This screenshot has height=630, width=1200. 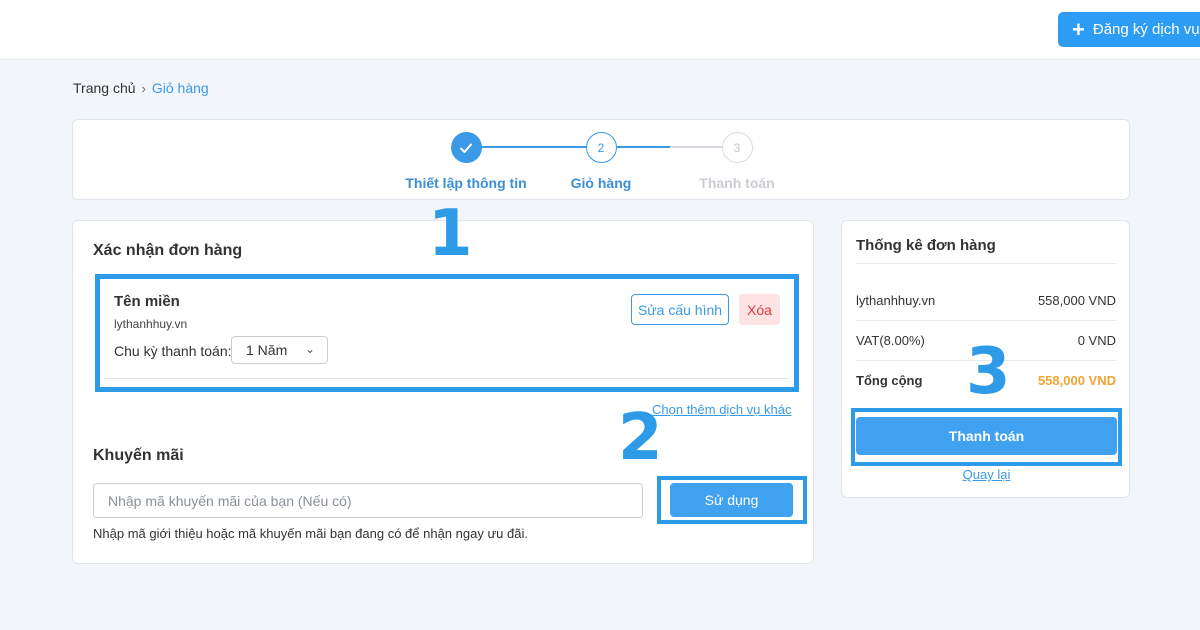 What do you see at coordinates (267, 350) in the screenshot?
I see `billing-cycle-value: 1 Năm` at bounding box center [267, 350].